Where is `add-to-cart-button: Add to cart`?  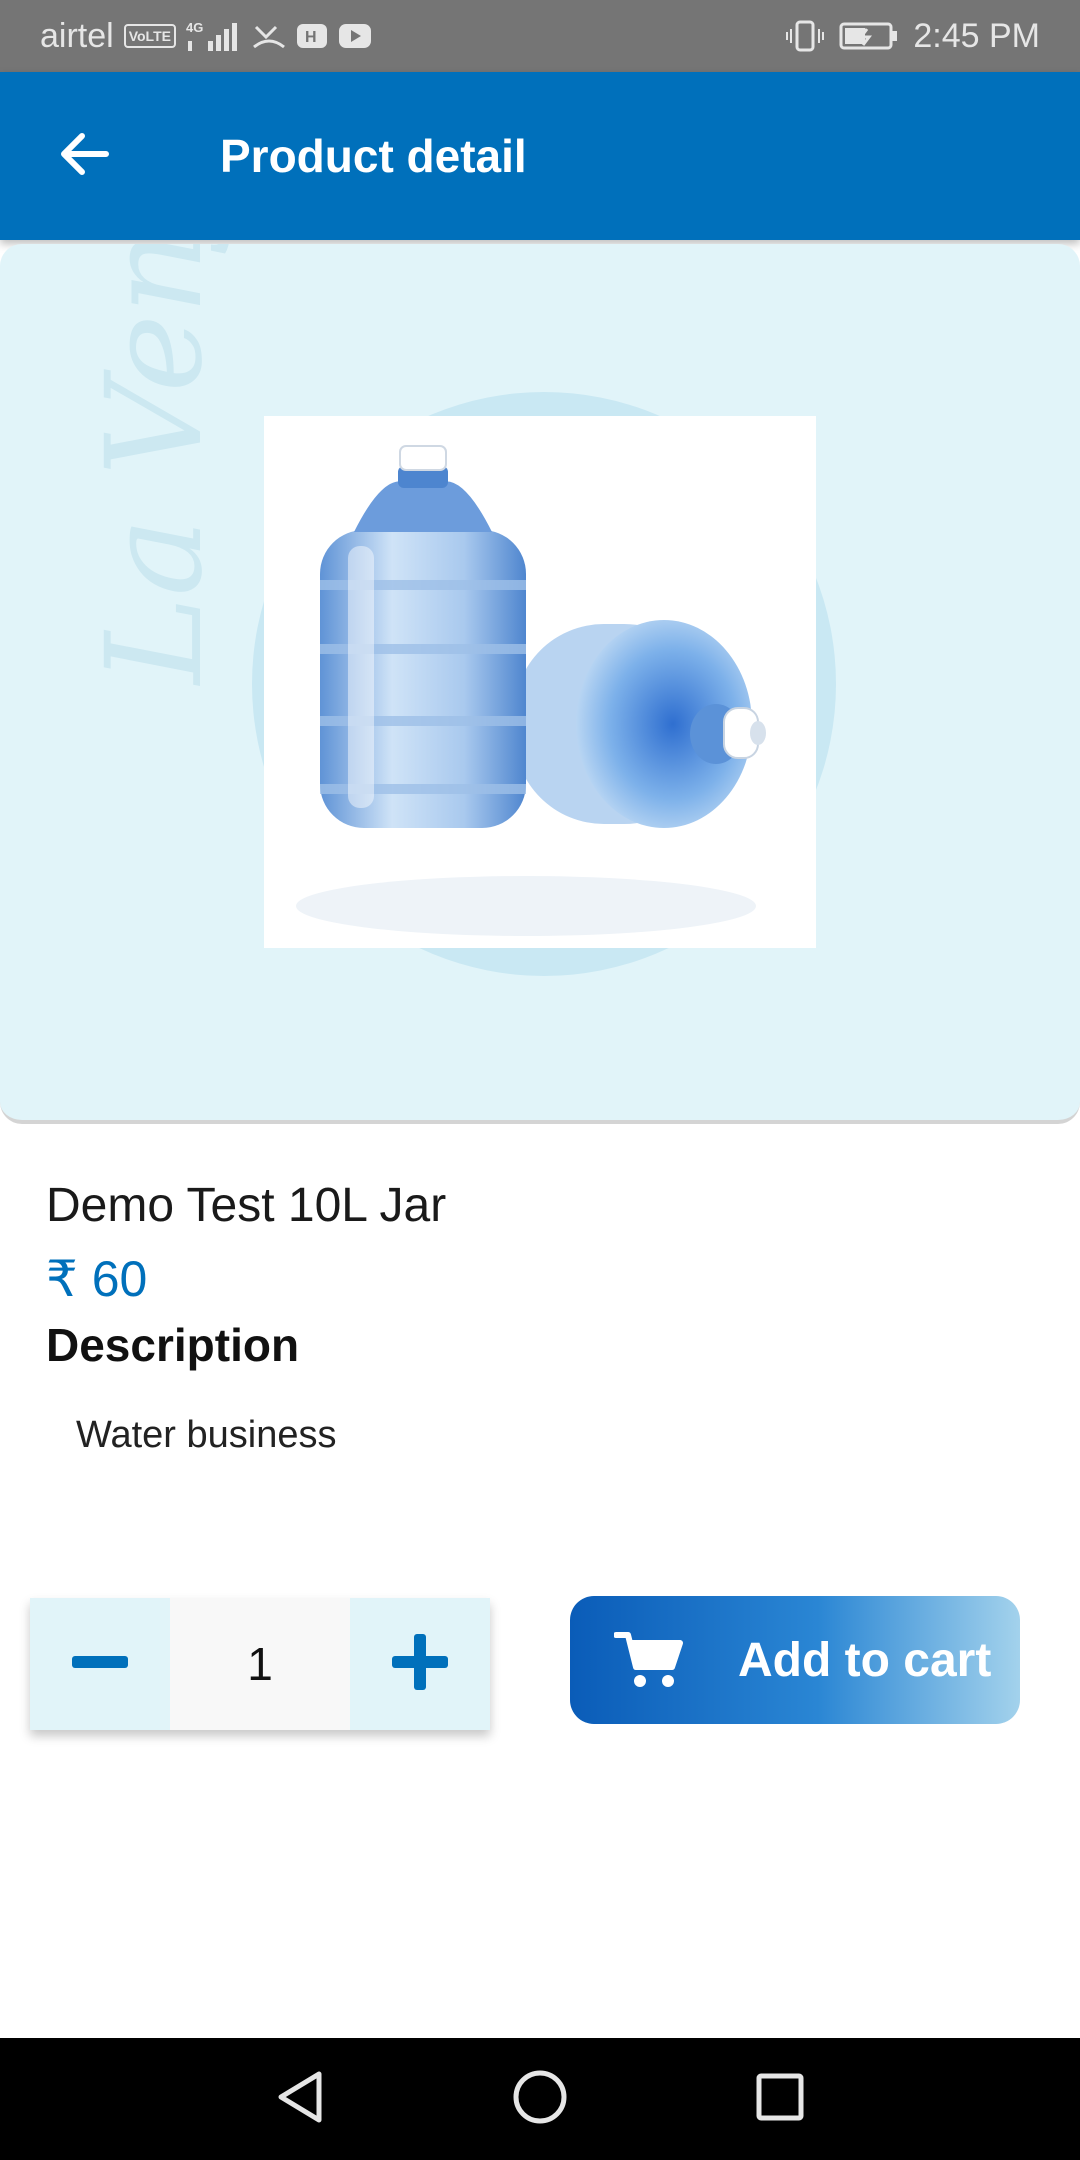 add-to-cart-button: Add to cart is located at coordinates (795, 1660).